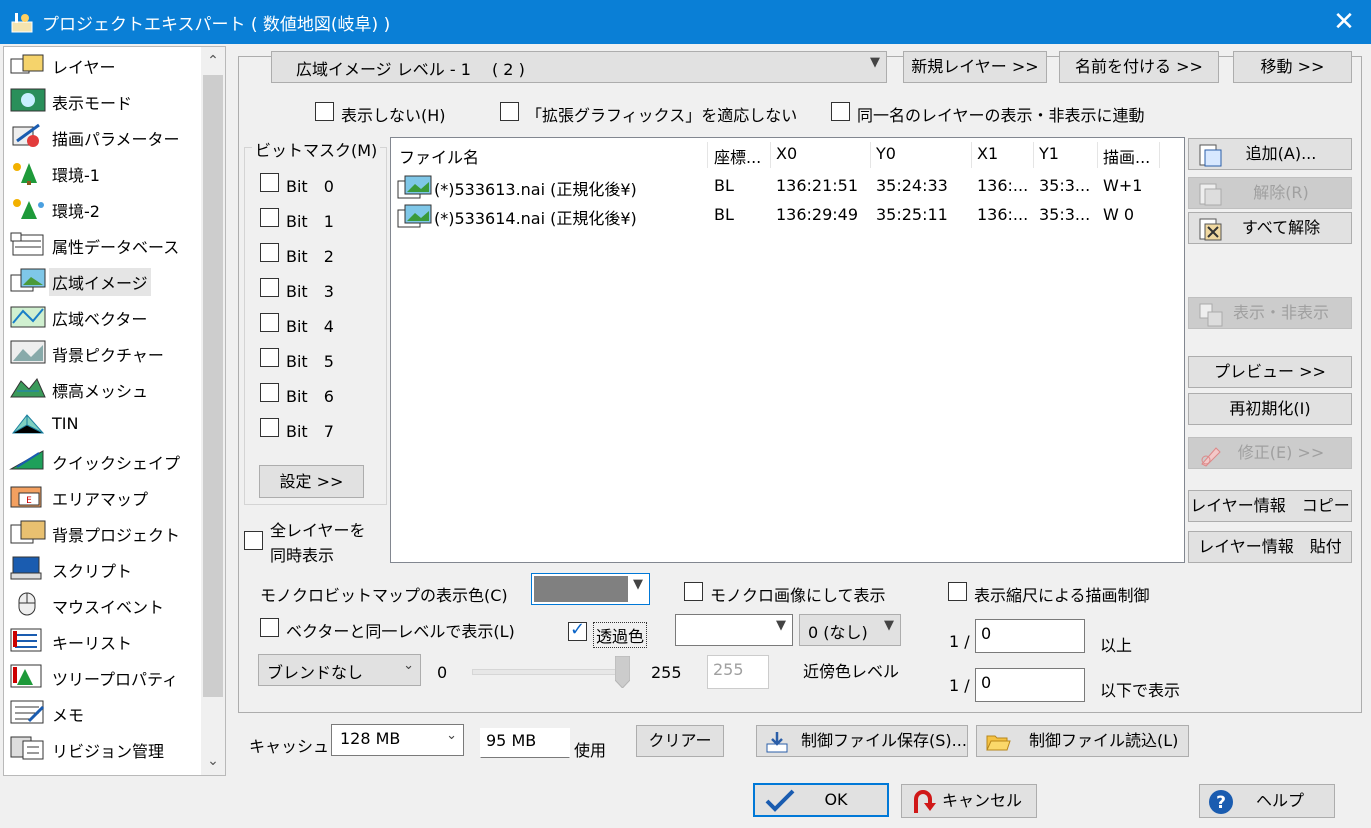  Describe the element at coordinates (1082, 741) in the screenshot. I see `load-control-file-button: 制御ファイル読込(L)` at that location.